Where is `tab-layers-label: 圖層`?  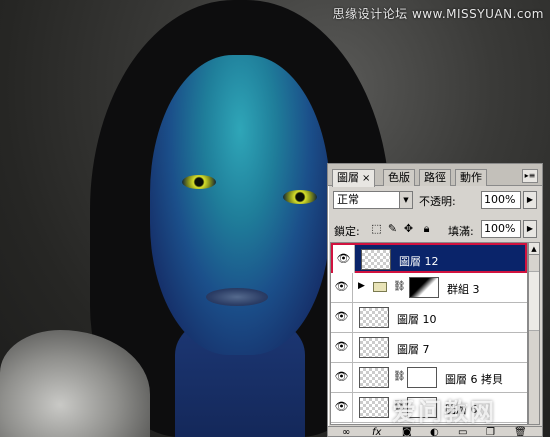
tab-layers-label: 圖層 is located at coordinates (348, 177).